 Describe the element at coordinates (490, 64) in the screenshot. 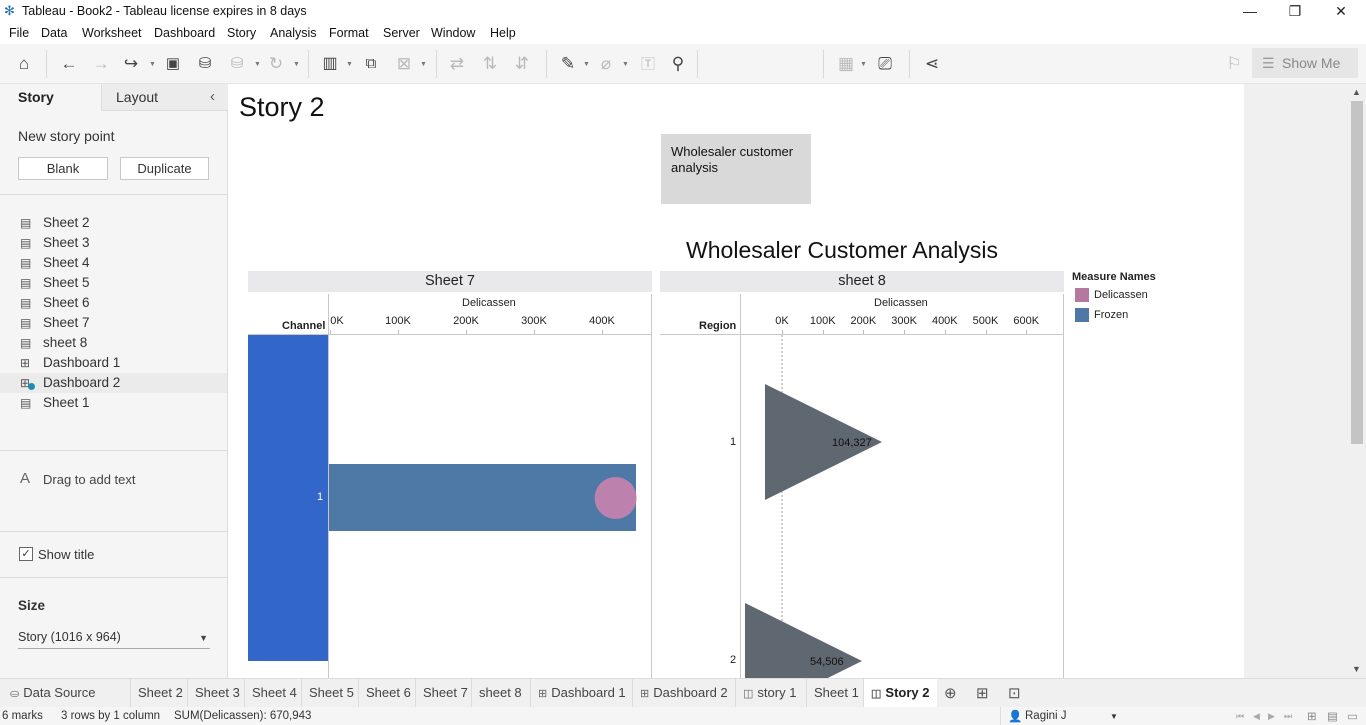

I see `sort-asc-icon: ⇅` at that location.